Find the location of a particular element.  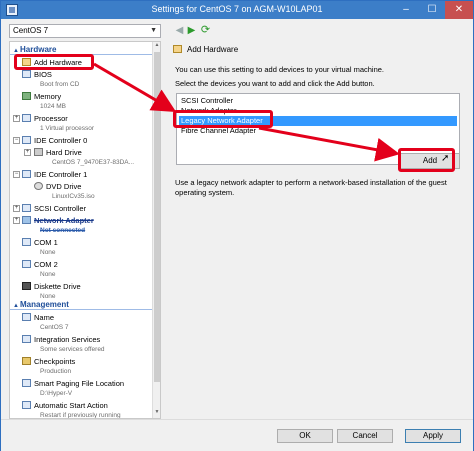

ok-button: OK is located at coordinates (305, 436).